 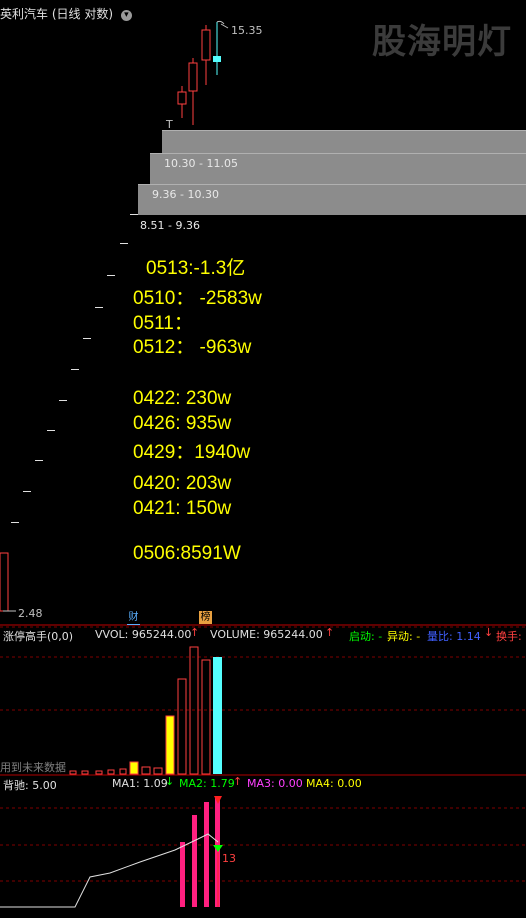 What do you see at coordinates (170, 225) in the screenshot?
I see `price-band-4-label: 8.51 - 9.36` at bounding box center [170, 225].